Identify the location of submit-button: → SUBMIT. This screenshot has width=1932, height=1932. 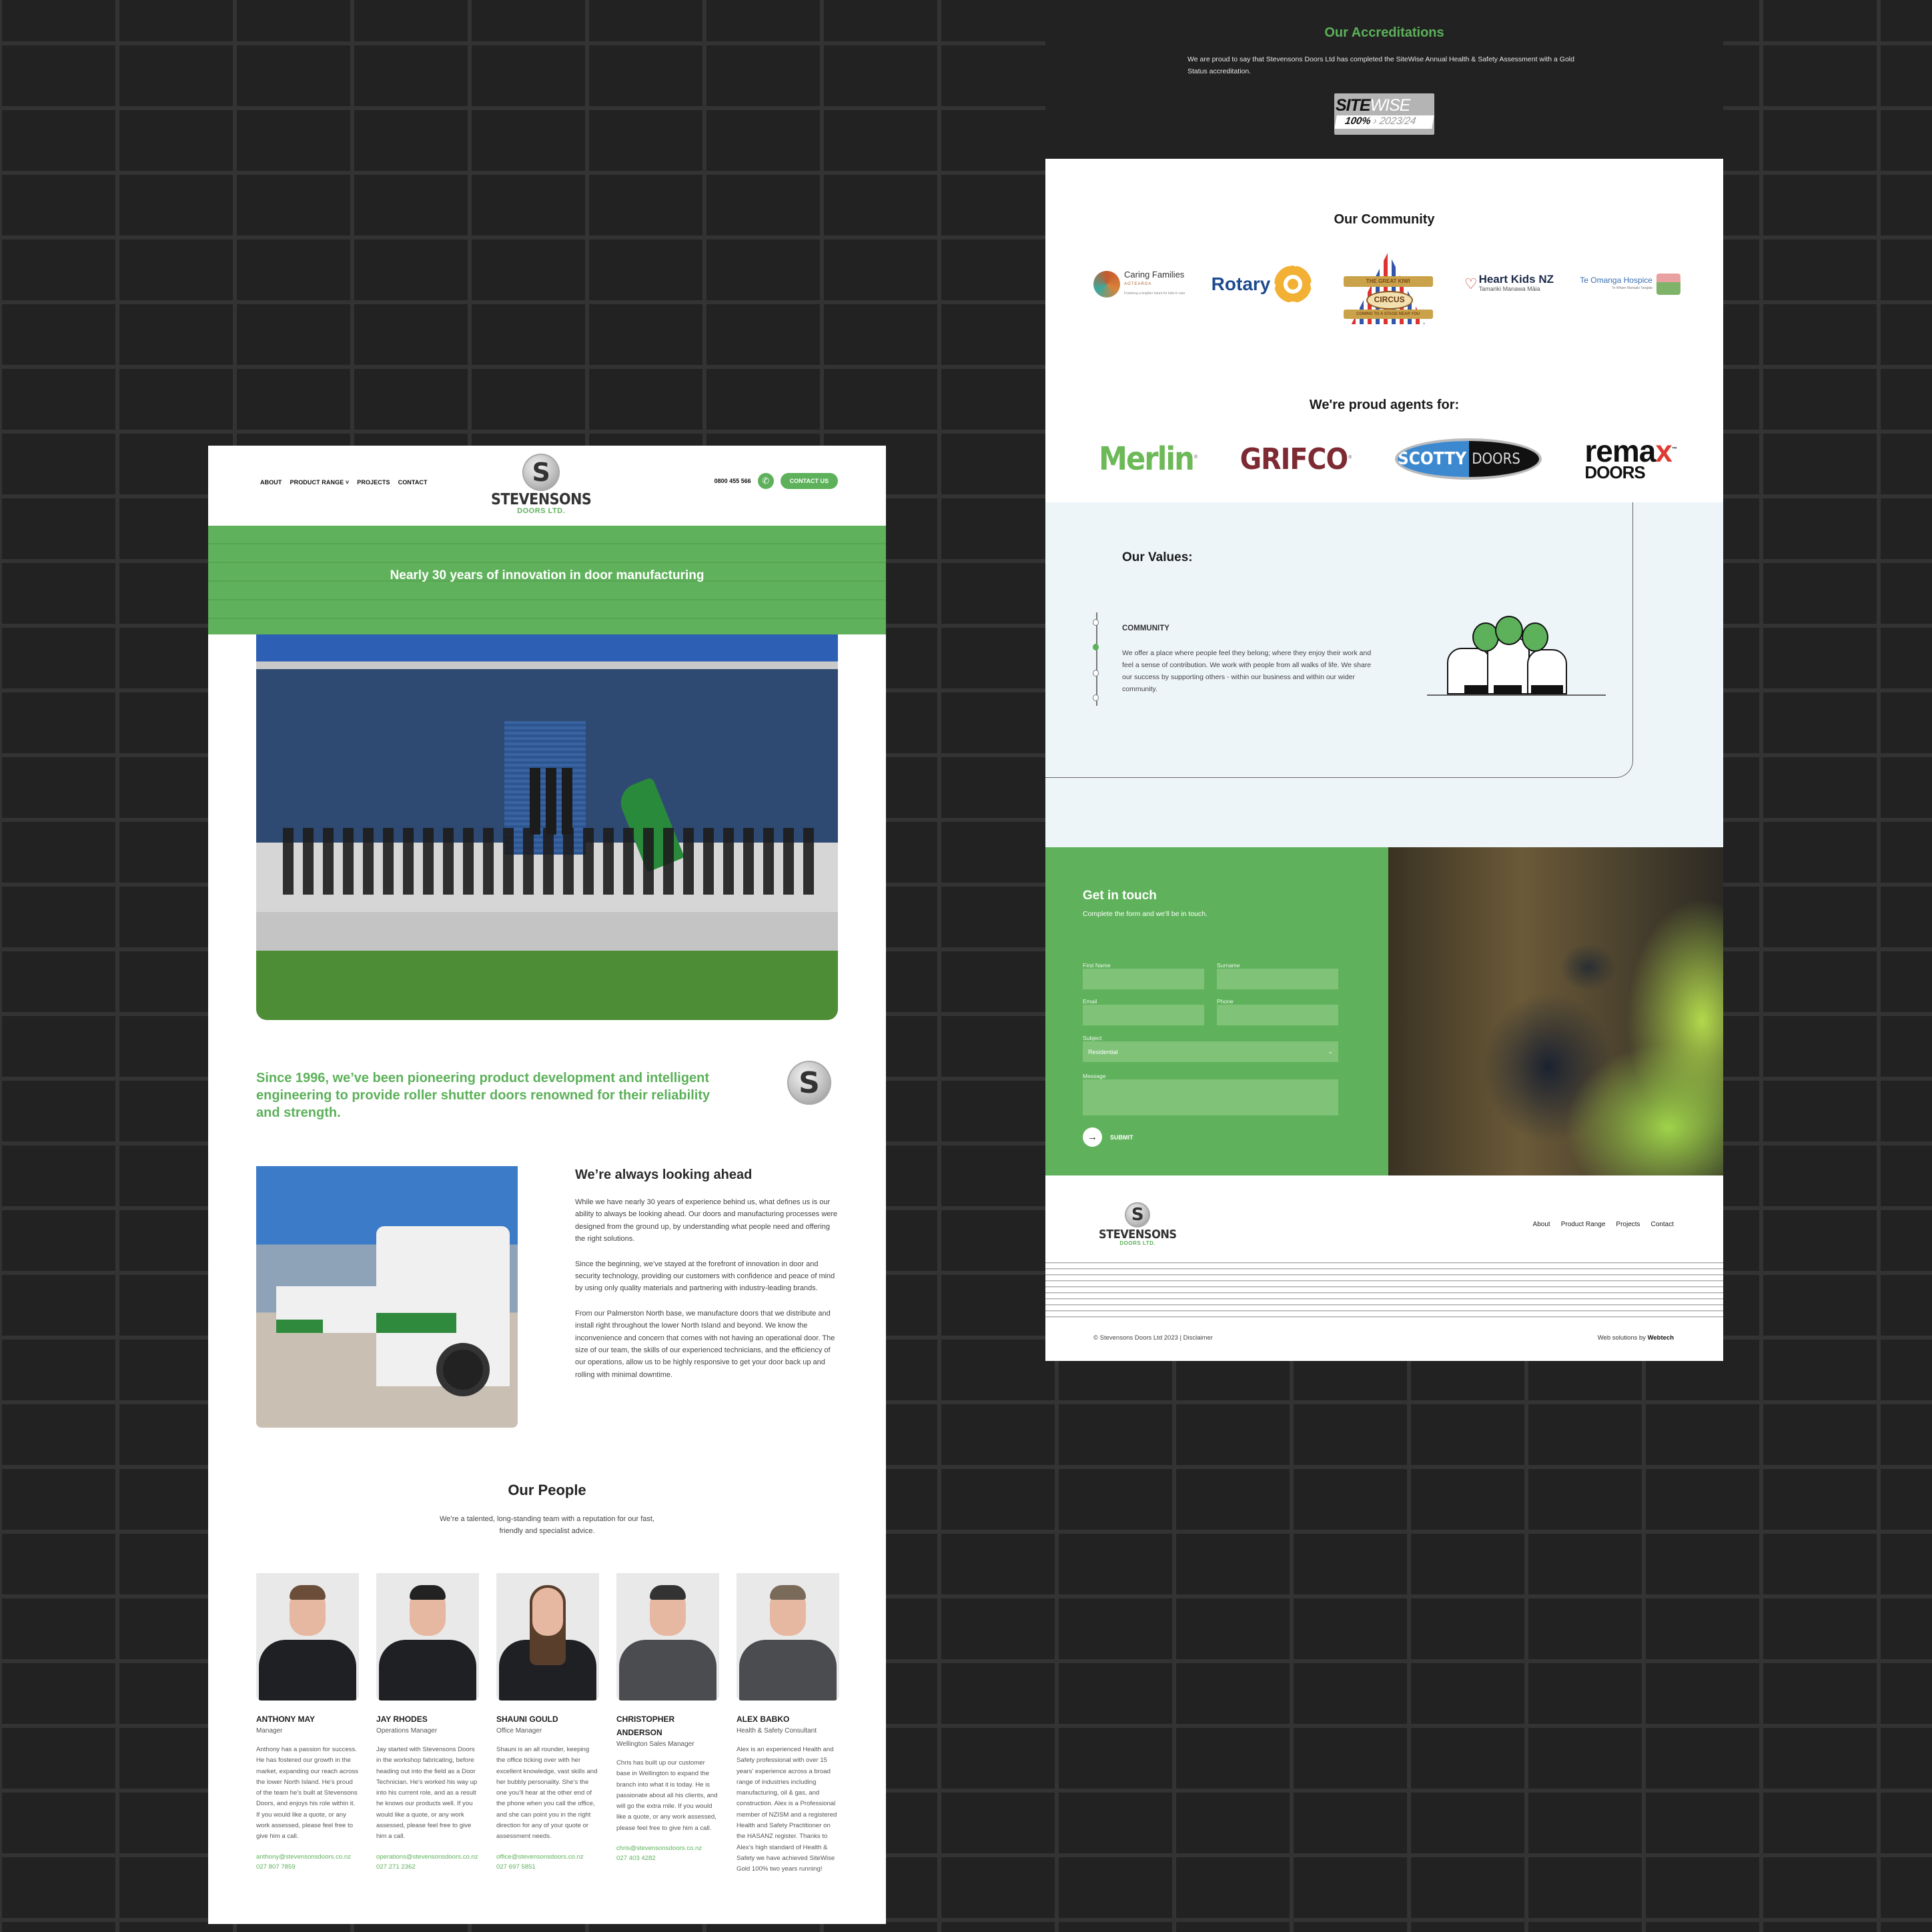
(1108, 1137).